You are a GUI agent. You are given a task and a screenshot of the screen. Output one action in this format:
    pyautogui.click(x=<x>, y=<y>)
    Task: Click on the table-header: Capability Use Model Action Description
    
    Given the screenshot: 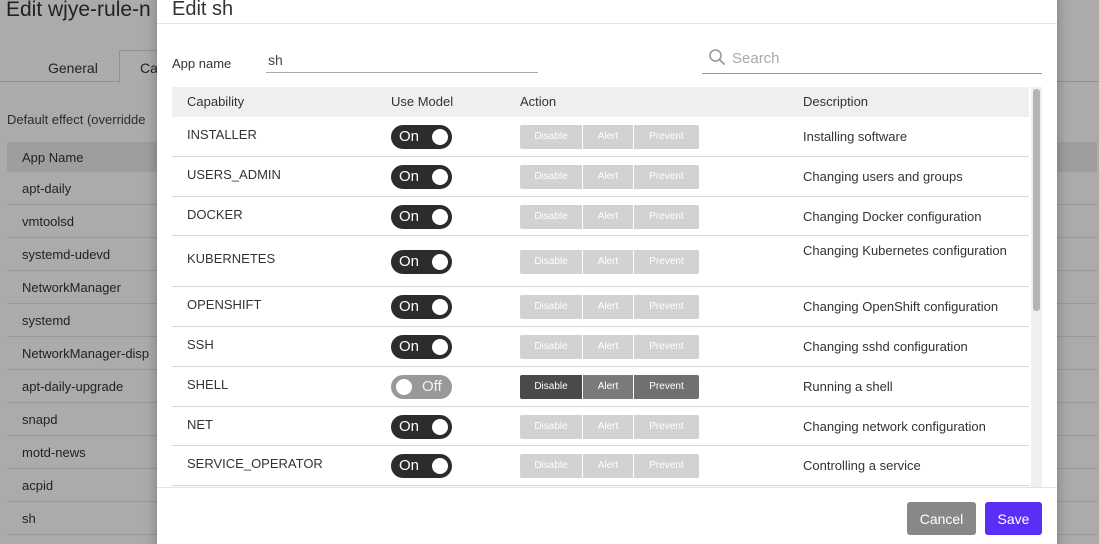 What is the action you would take?
    pyautogui.click(x=600, y=102)
    